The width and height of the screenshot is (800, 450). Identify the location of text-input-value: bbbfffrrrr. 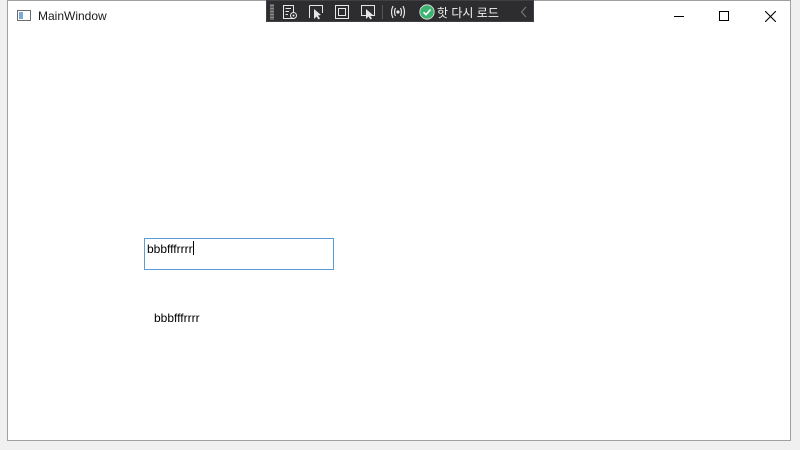
(170, 249).